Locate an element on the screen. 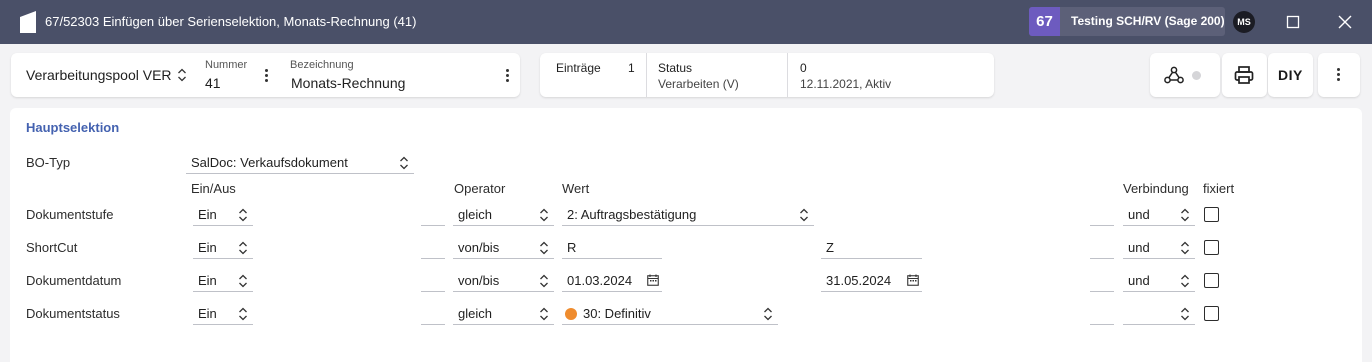 The height and width of the screenshot is (362, 1372). diy-icon: DIY is located at coordinates (1290, 75).